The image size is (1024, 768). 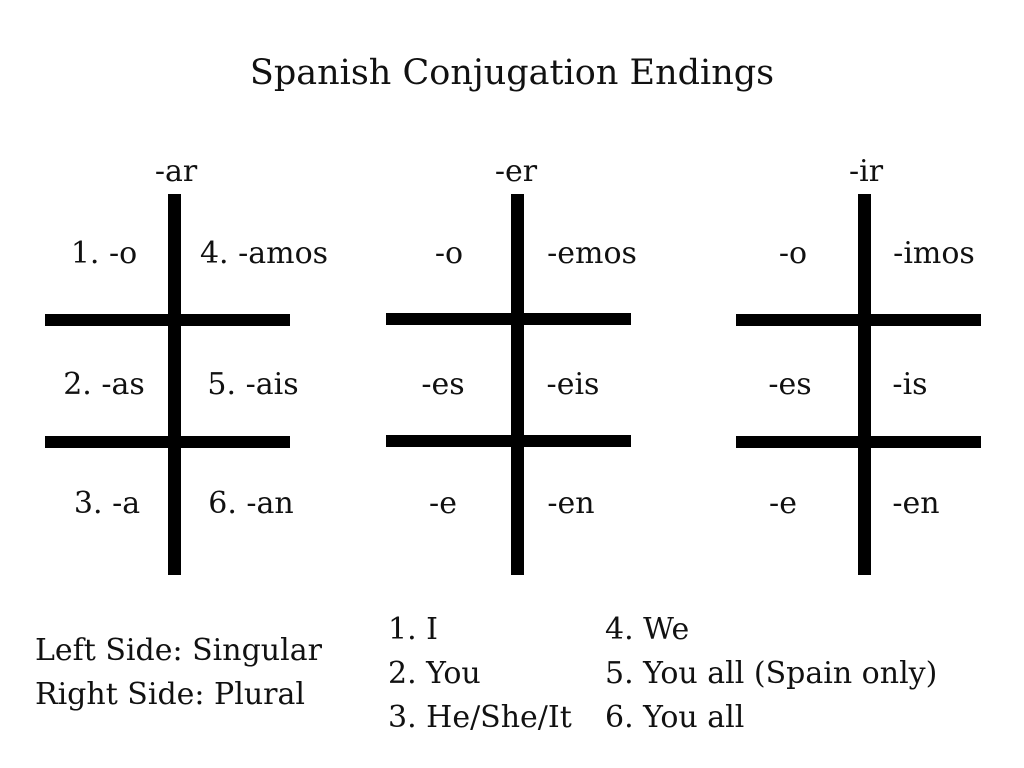 What do you see at coordinates (516, 171) in the screenshot?
I see `table-header-er: -er` at bounding box center [516, 171].